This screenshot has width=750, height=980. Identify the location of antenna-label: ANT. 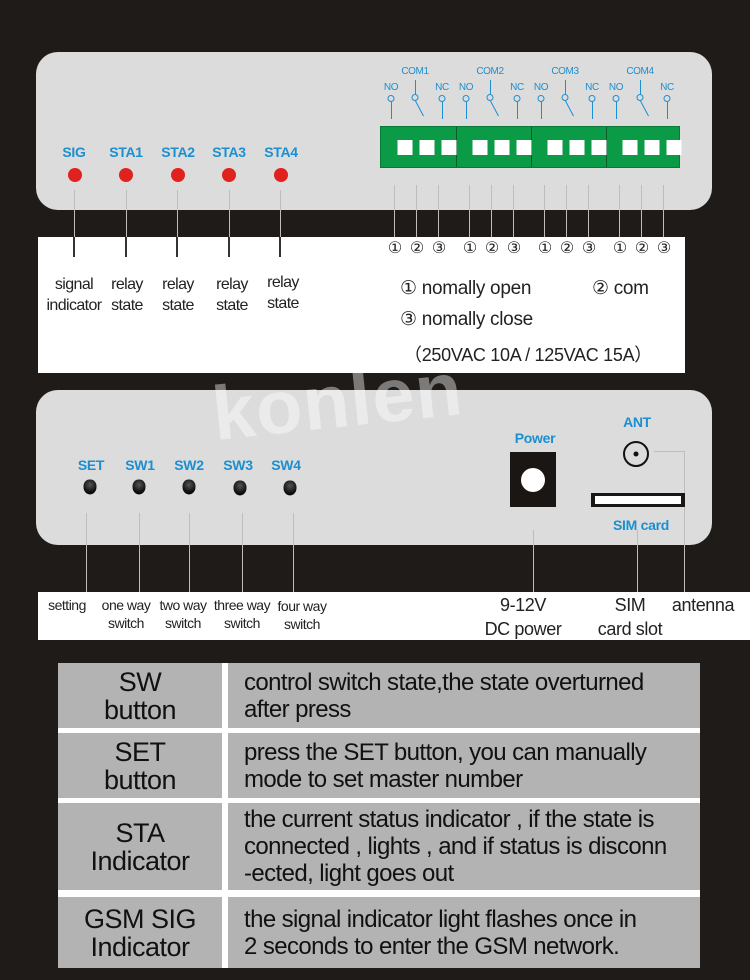
(637, 422).